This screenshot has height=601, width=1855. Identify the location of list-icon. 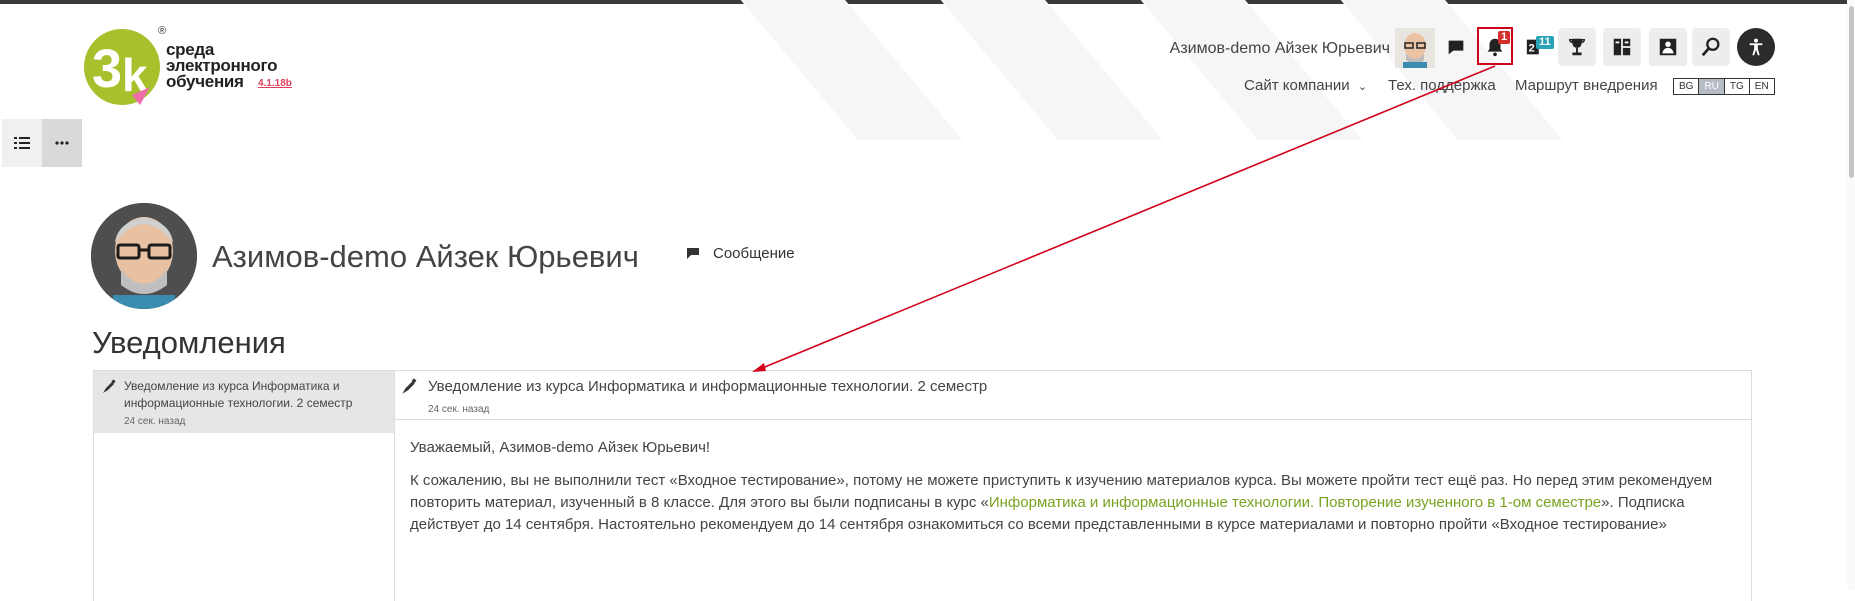
(22, 143).